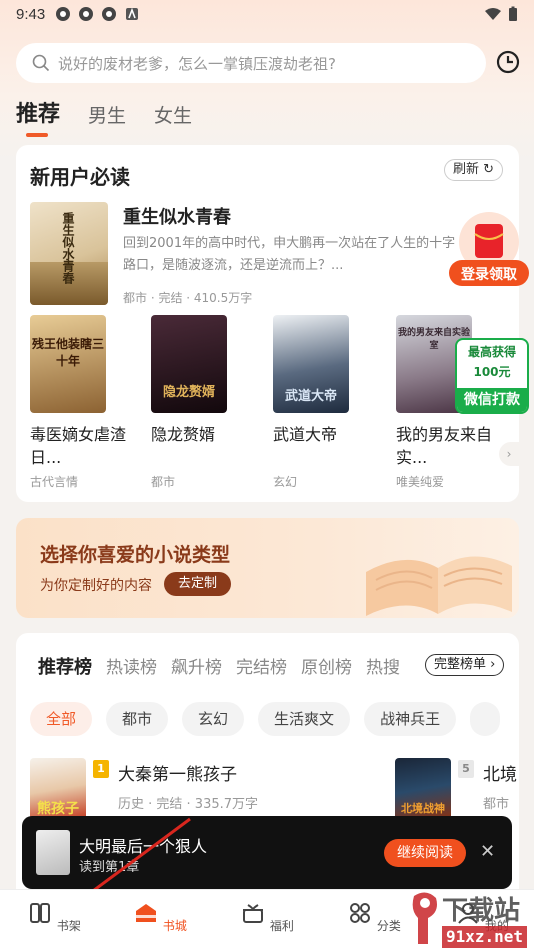 The width and height of the screenshot is (534, 950). Describe the element at coordinates (360, 913) in the screenshot. I see `category-icon` at that location.